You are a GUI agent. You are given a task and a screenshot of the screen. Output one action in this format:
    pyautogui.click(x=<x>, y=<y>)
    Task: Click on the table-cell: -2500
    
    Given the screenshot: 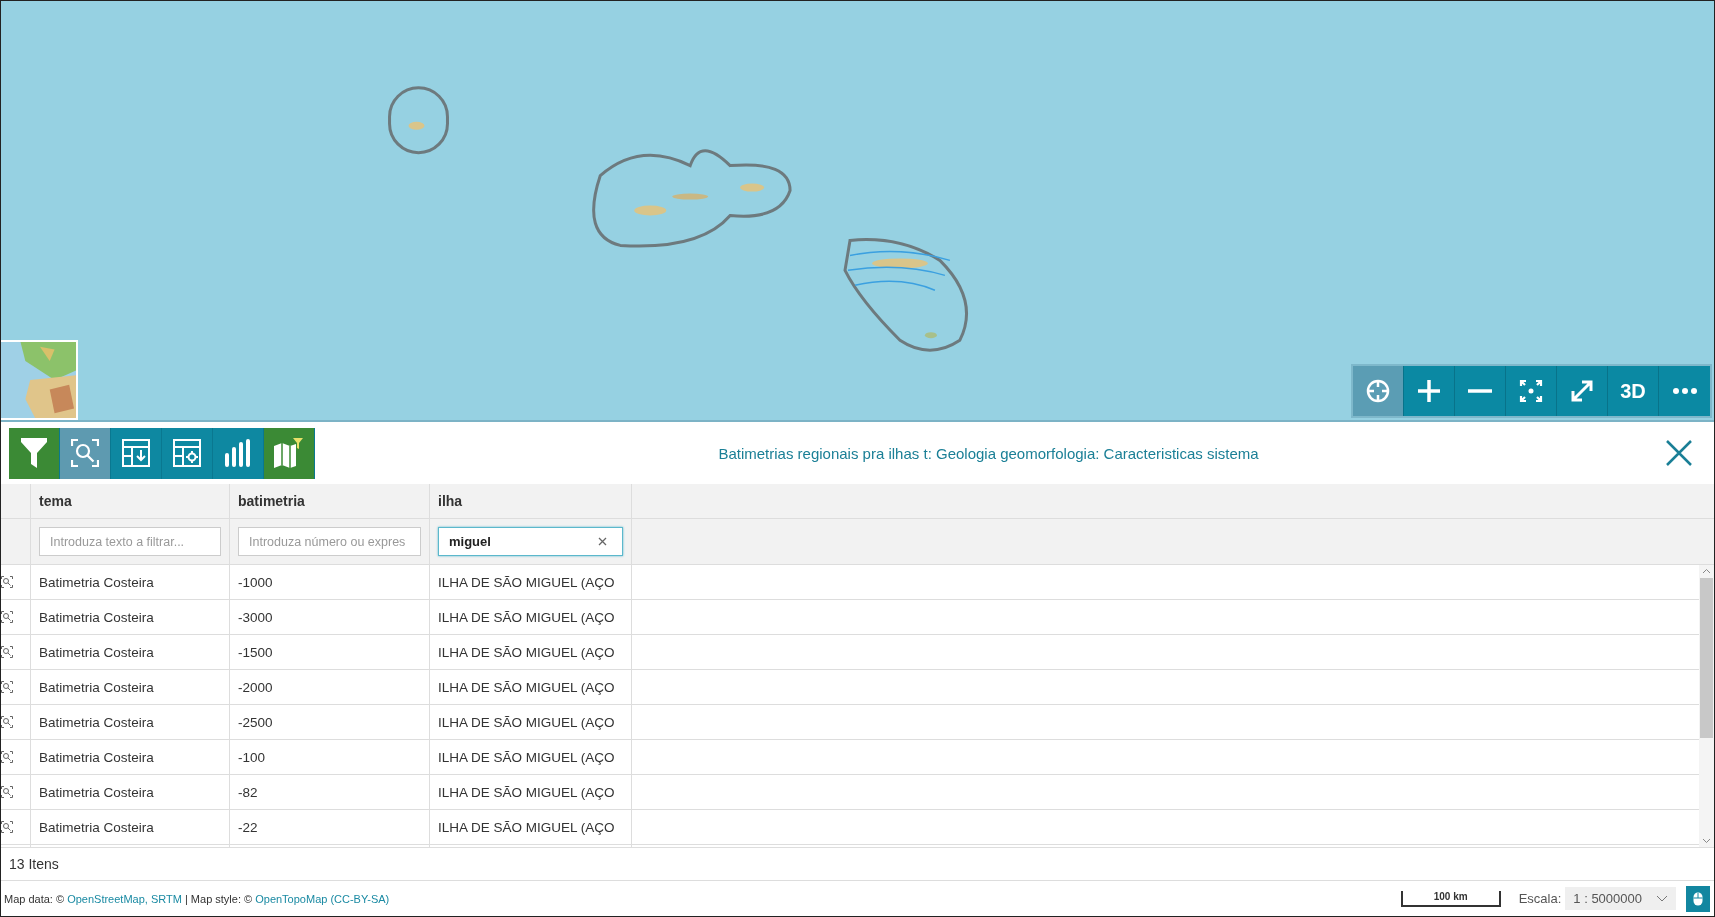 What is the action you would take?
    pyautogui.click(x=330, y=722)
    